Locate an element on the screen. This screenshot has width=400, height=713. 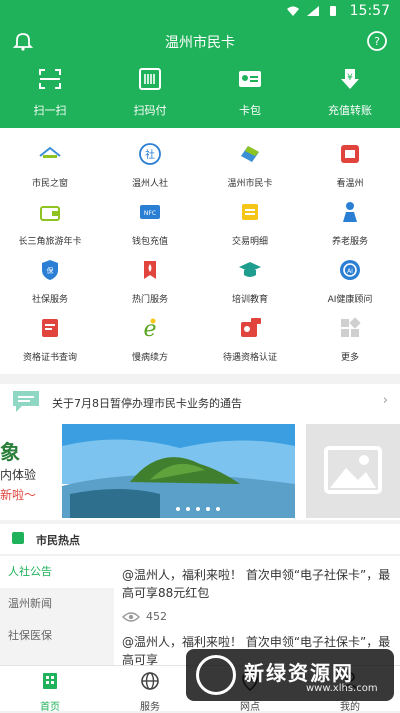
service-ai-health: AI AI健康顾问 is located at coordinates (350, 287).